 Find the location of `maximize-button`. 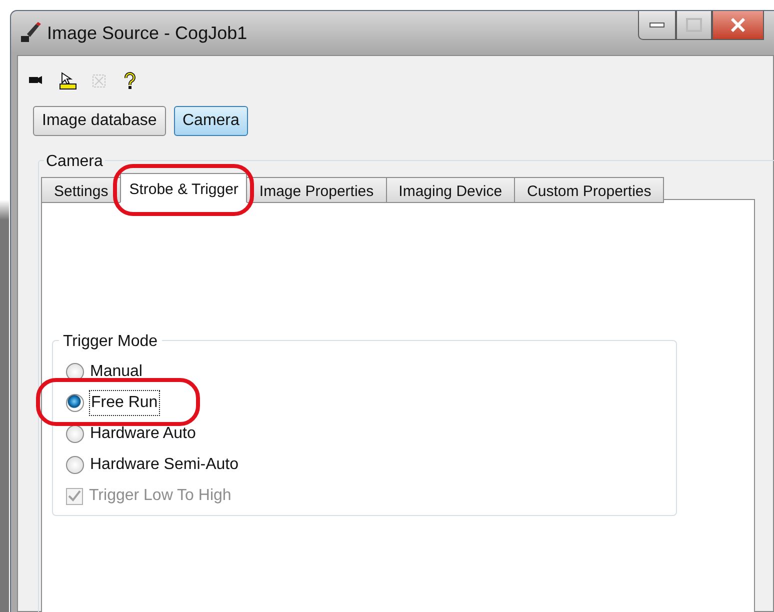

maximize-button is located at coordinates (694, 25).